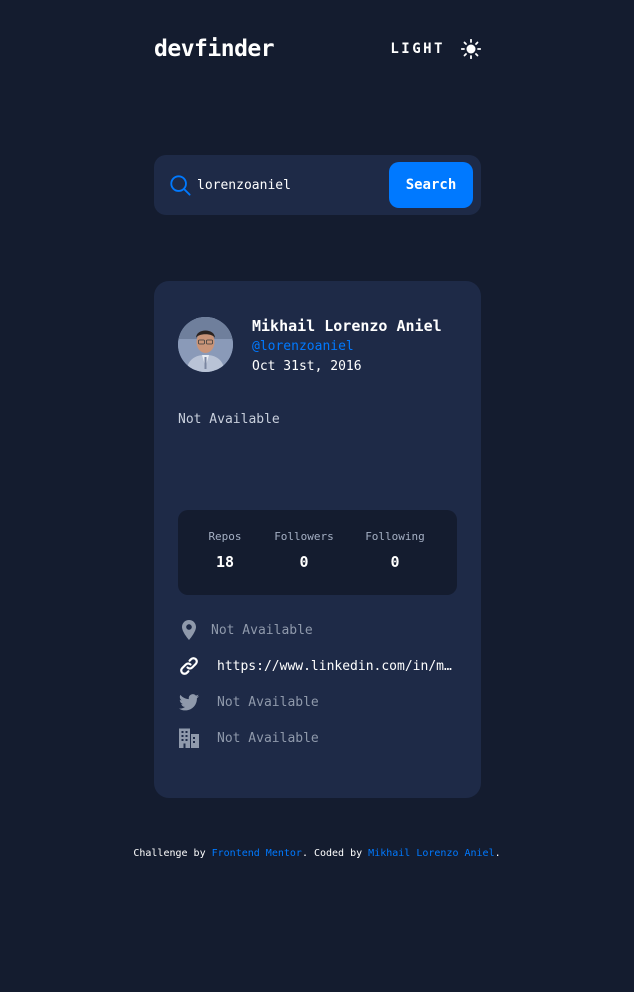 Image resolution: width=634 pixels, height=992 pixels. What do you see at coordinates (304, 550) in the screenshot?
I see `stat-followers: Followers 0` at bounding box center [304, 550].